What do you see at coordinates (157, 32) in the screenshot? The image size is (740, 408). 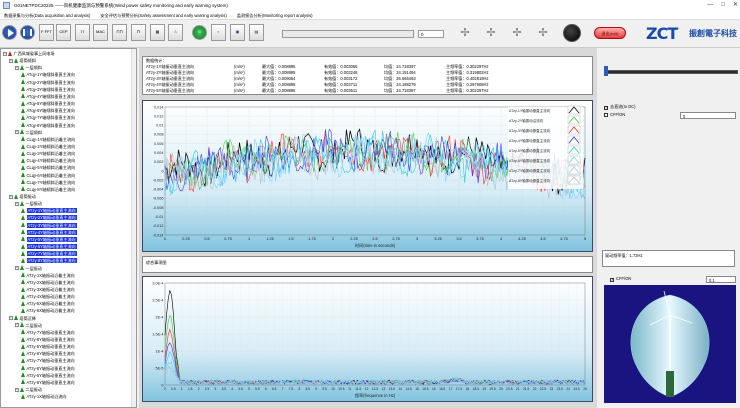 I see `report-button: ▦` at bounding box center [157, 32].